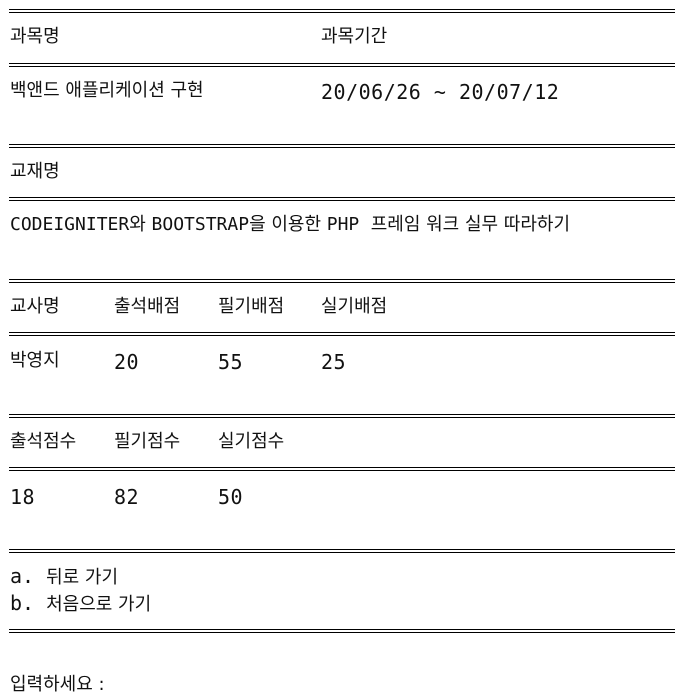  What do you see at coordinates (231, 362) in the screenshot?
I see `written-weight-value: 55` at bounding box center [231, 362].